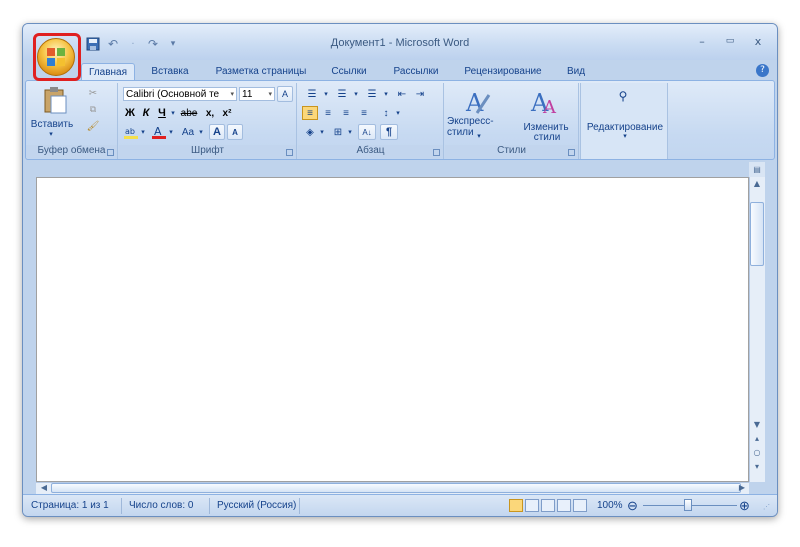  I want to click on numbering-dropdown-icon: ▾, so click(356, 94).